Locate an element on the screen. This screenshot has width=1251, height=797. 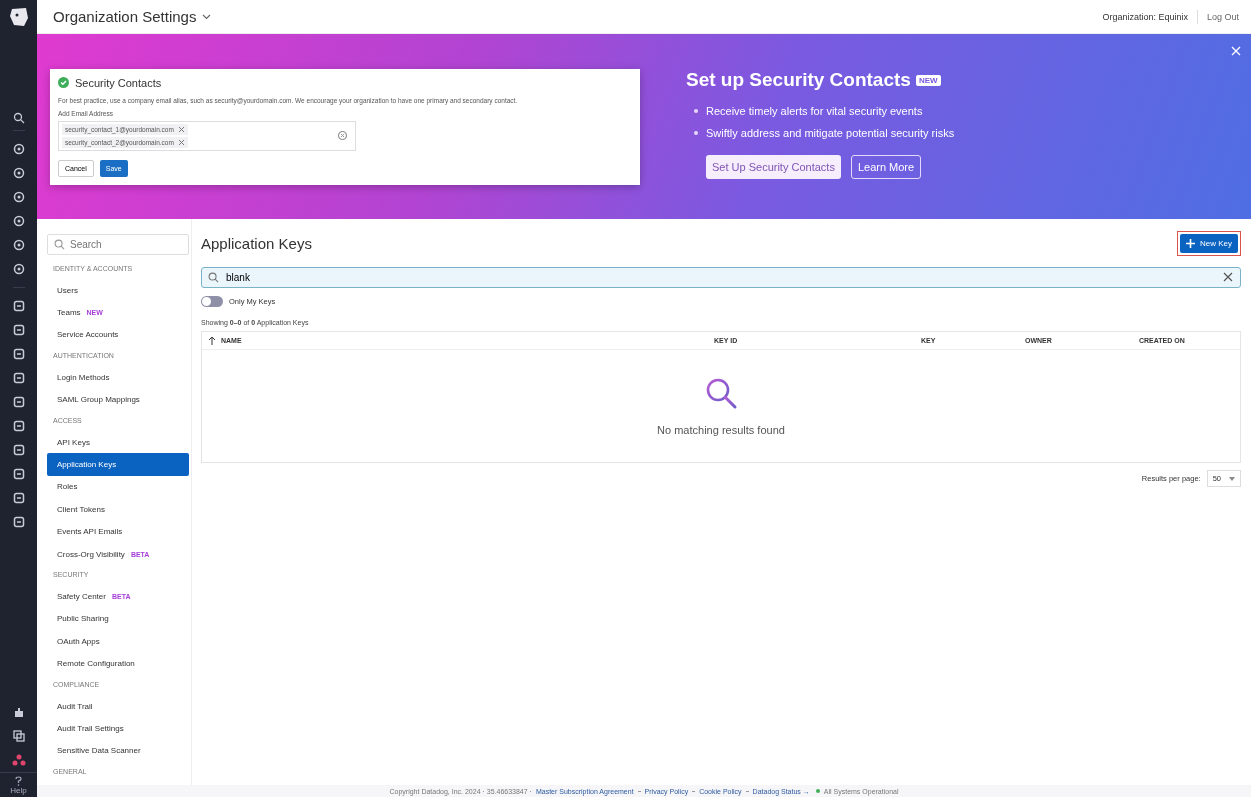
sidebar-item: OAuth Apps is located at coordinates (118, 641).